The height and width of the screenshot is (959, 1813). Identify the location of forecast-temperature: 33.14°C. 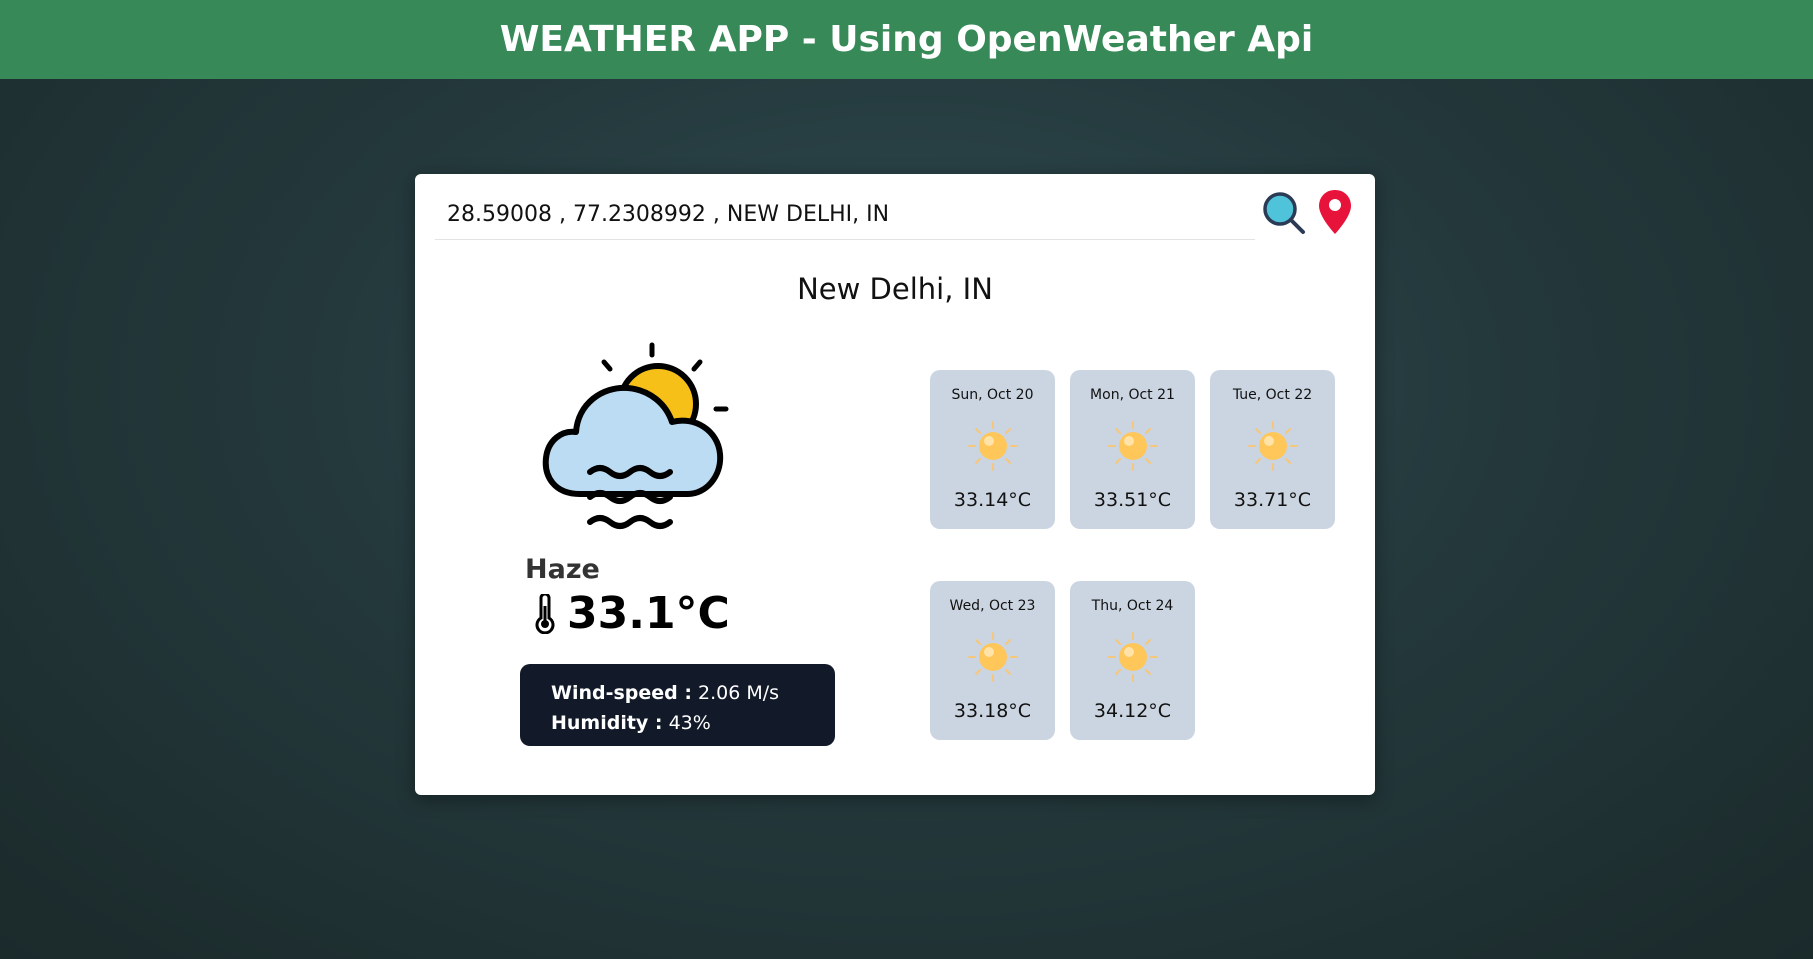
(992, 500).